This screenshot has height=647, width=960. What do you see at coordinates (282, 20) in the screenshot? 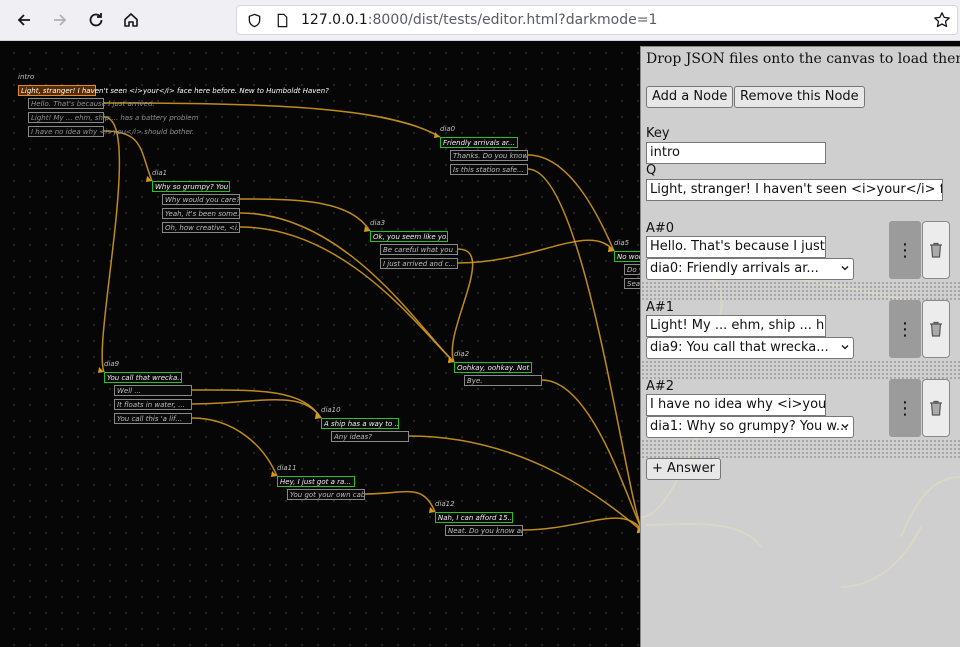
I see `page-icon` at bounding box center [282, 20].